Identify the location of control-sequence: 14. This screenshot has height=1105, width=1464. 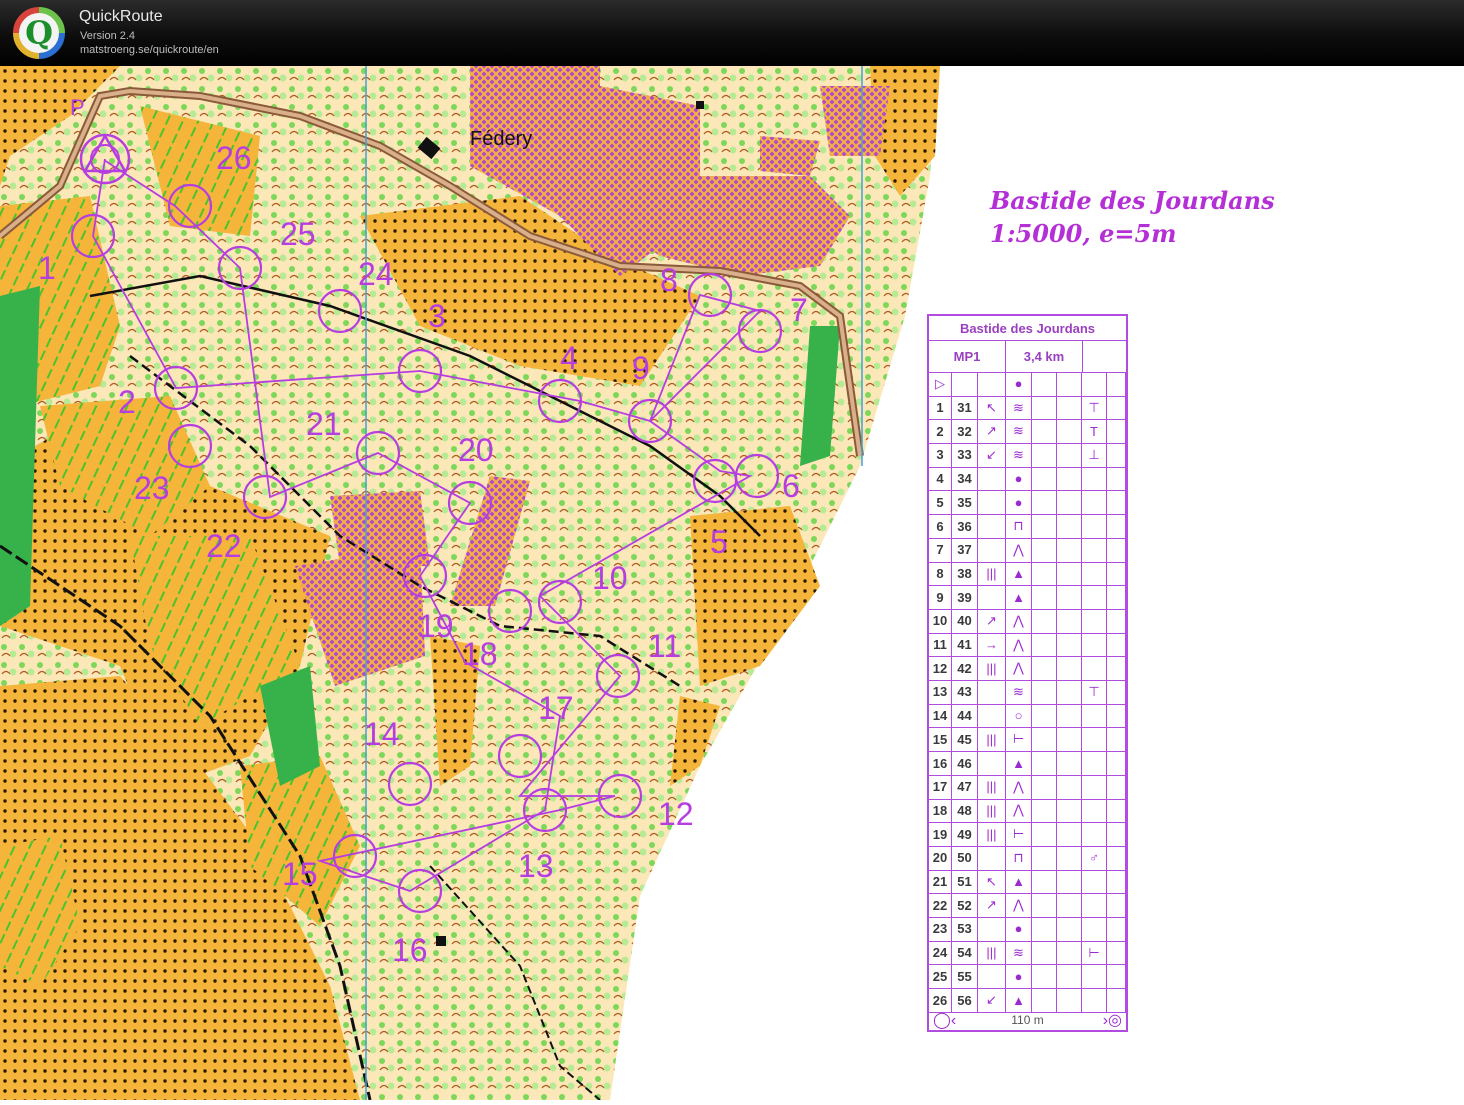
(940, 715).